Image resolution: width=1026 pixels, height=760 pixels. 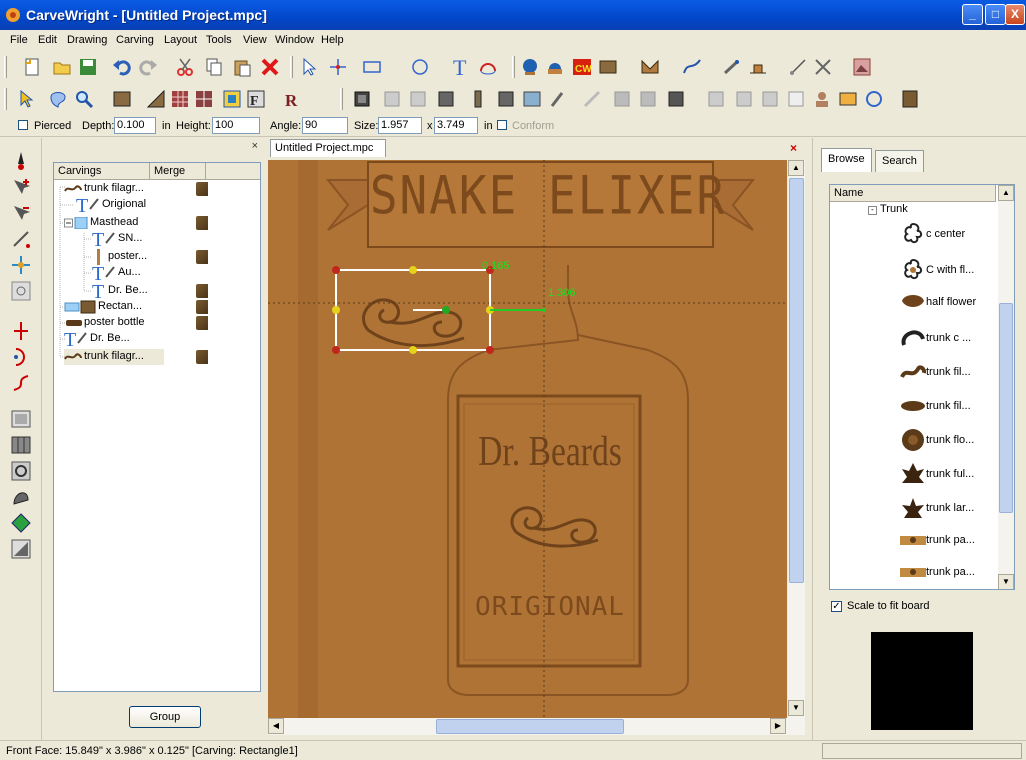 I want to click on menu-file: File, so click(x=19, y=40).